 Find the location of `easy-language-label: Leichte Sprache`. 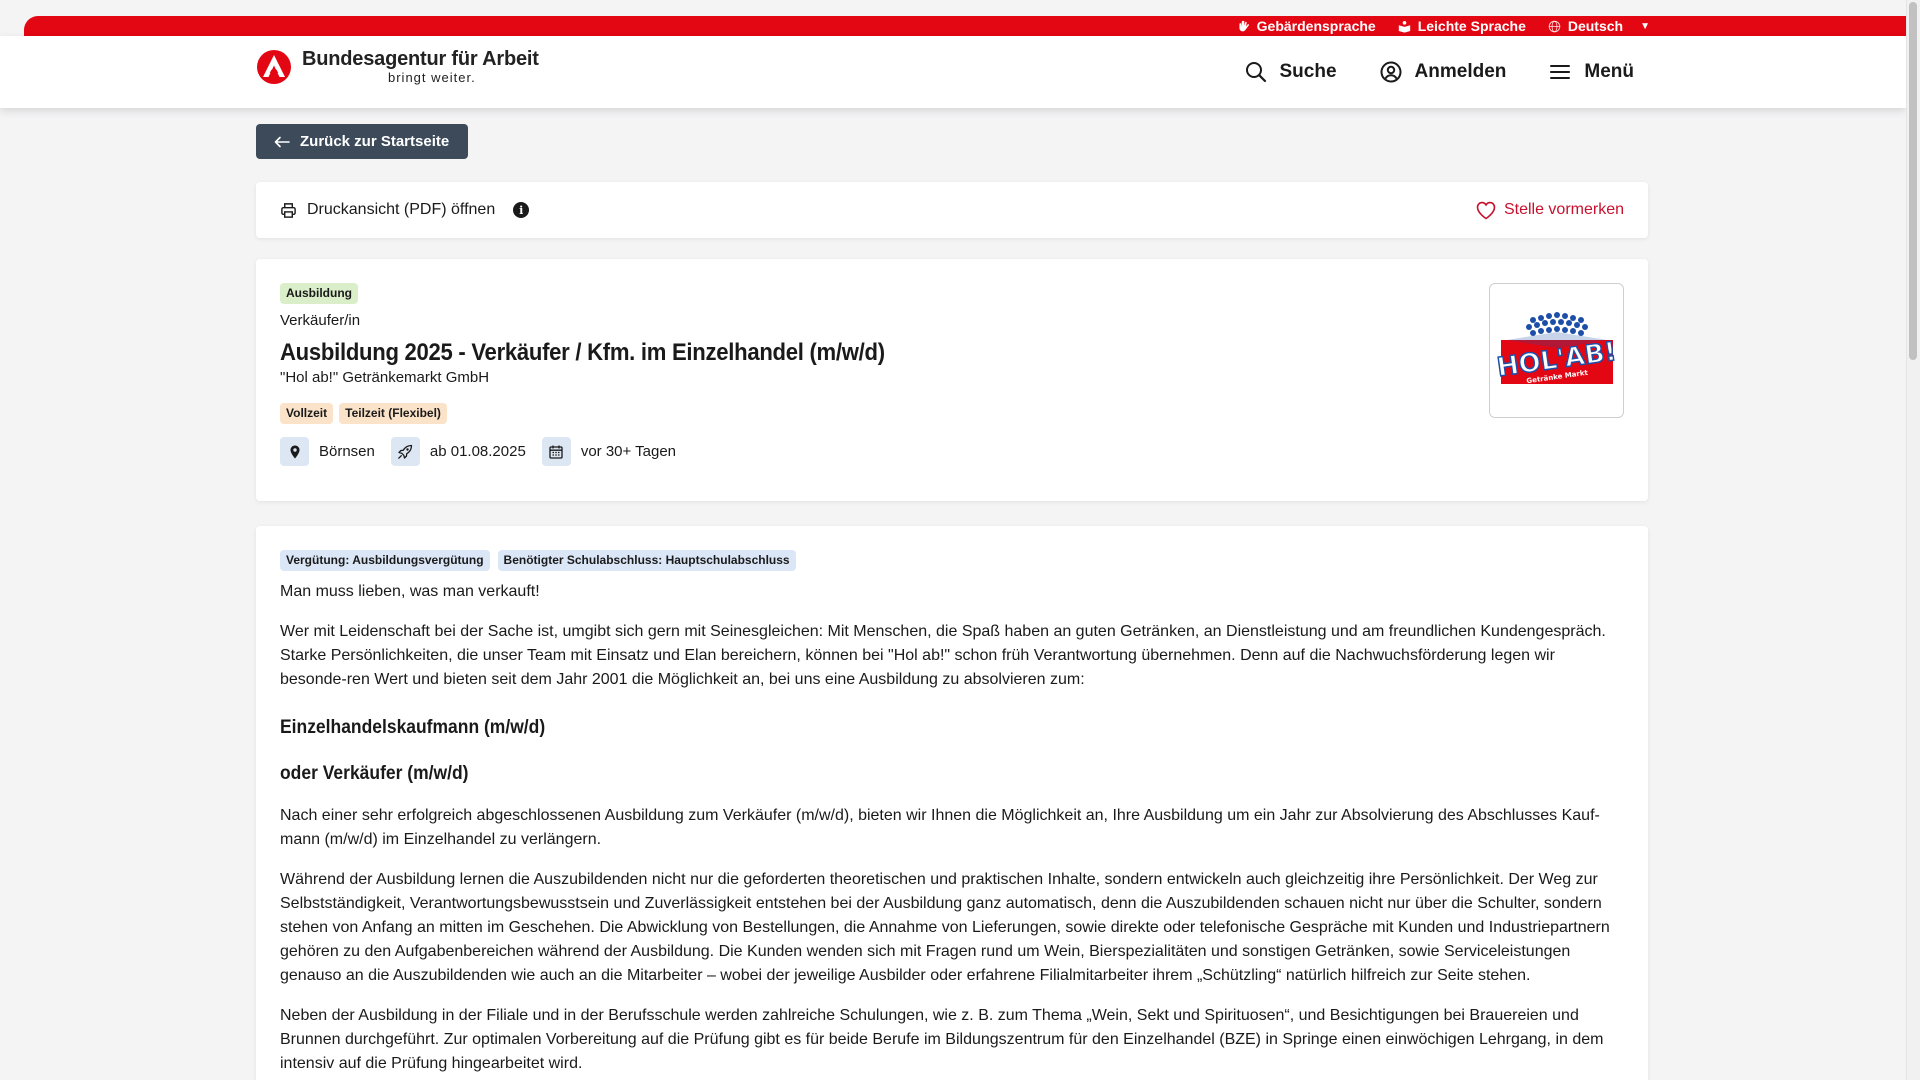

easy-language-label: Leichte Sprache is located at coordinates (1471, 26).